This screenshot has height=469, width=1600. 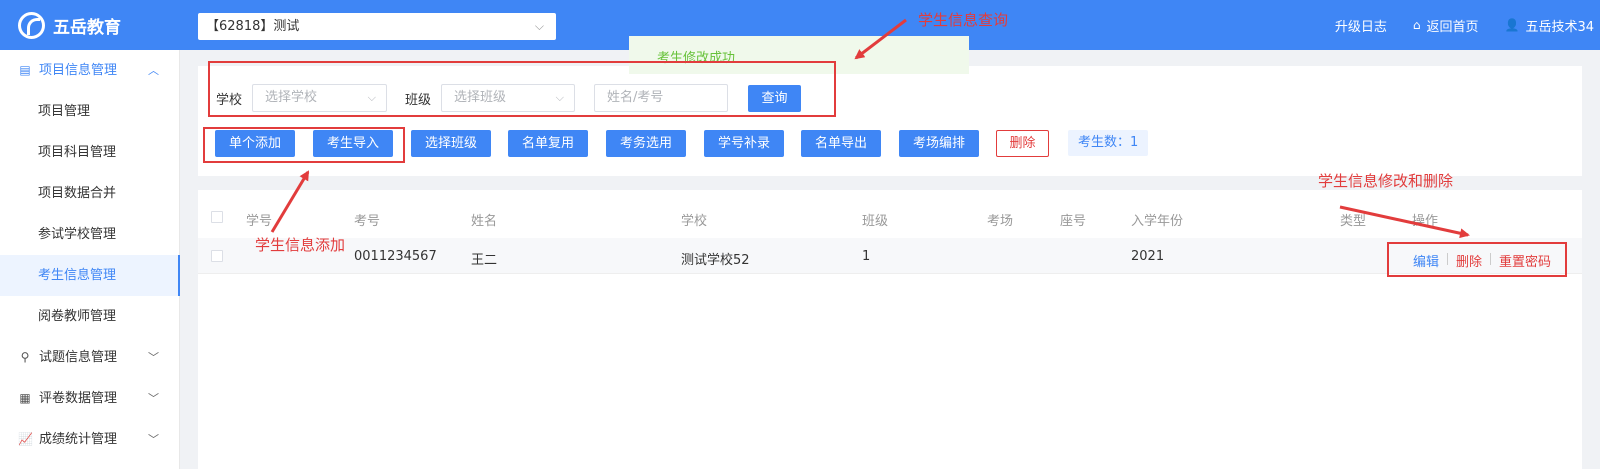 I want to click on col-header-room: 考场, so click(x=1000, y=221).